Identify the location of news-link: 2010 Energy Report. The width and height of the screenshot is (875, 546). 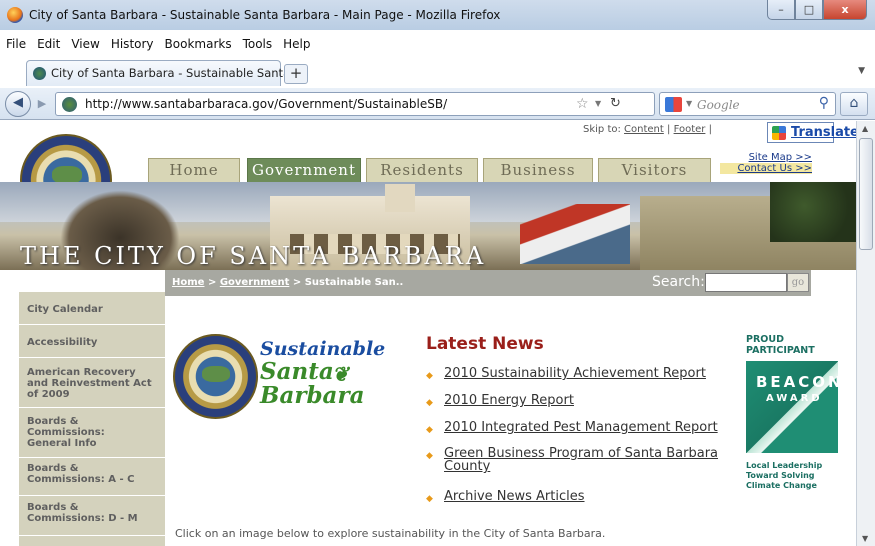
(509, 400).